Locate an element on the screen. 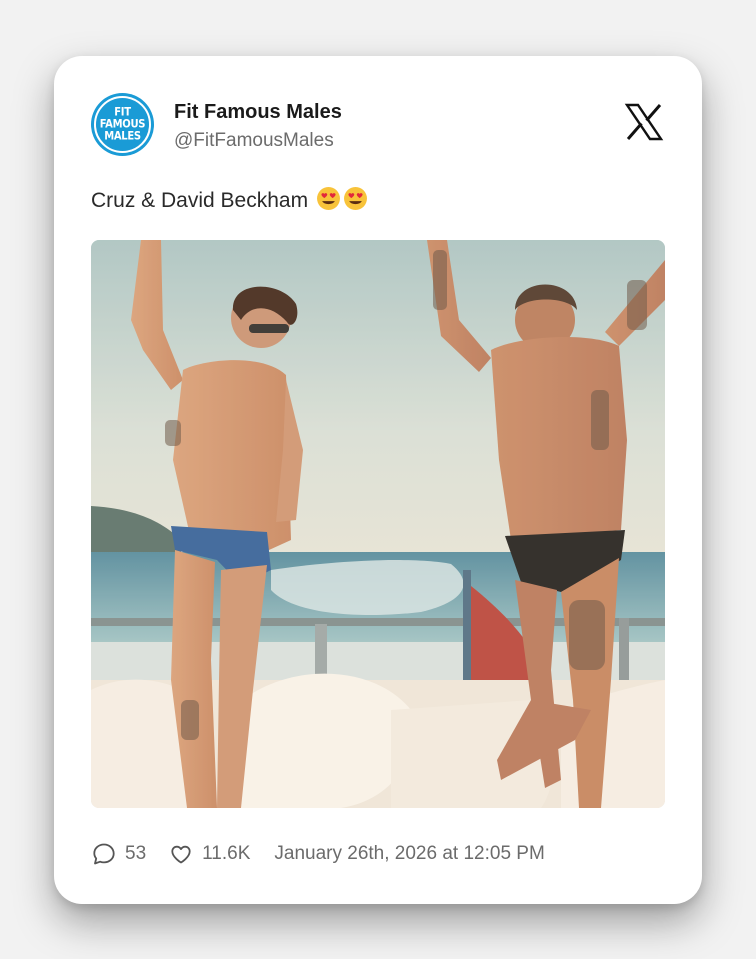 Image resolution: width=756 pixels, height=959 pixels. tweet-text: Cruz & David Beckham is located at coordinates (229, 199).